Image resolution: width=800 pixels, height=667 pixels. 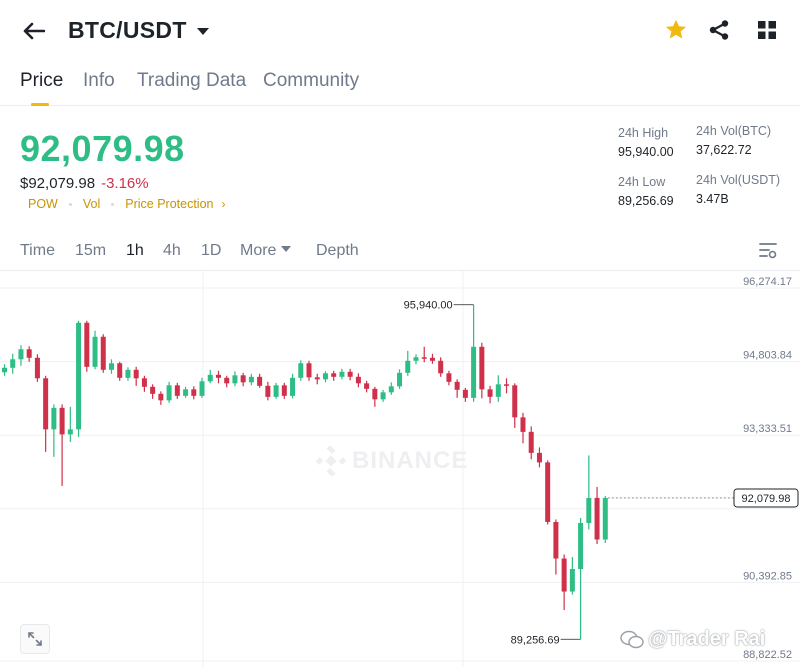 What do you see at coordinates (127, 30) in the screenshot?
I see `pair-name: BTC/USDT` at bounding box center [127, 30].